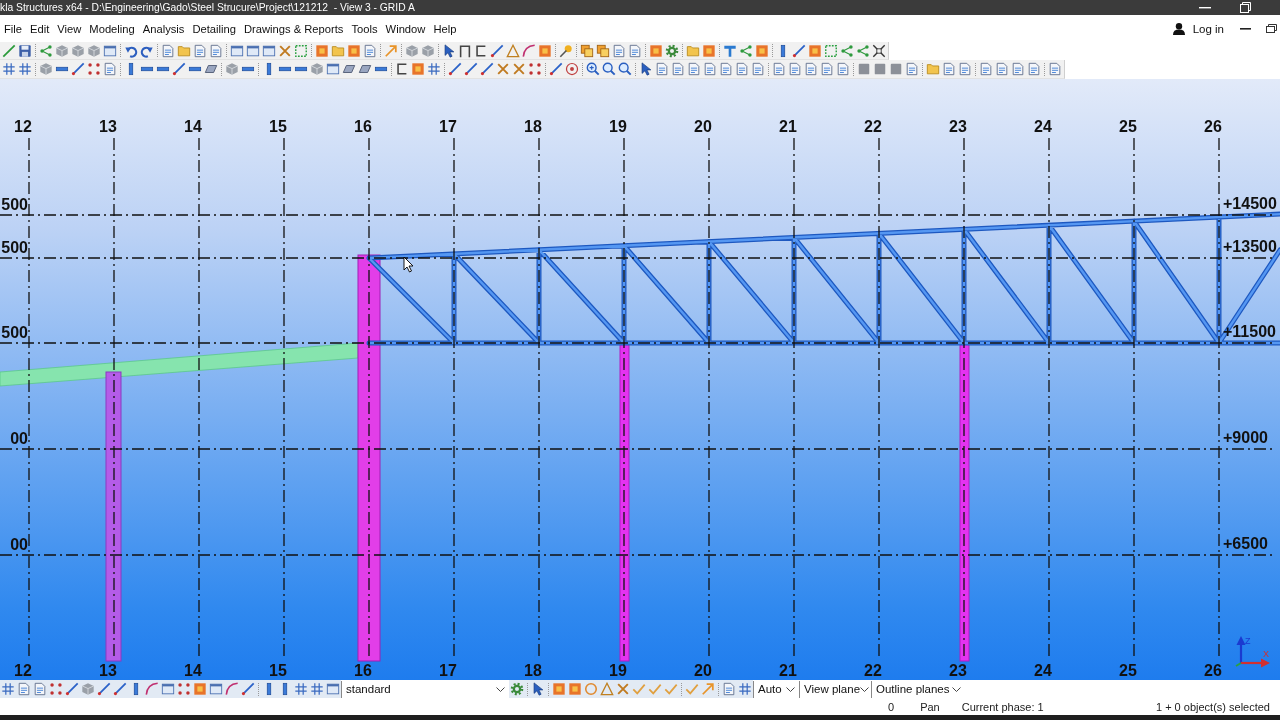 The image size is (1280, 720). I want to click on menu-item: Window, so click(405, 28).